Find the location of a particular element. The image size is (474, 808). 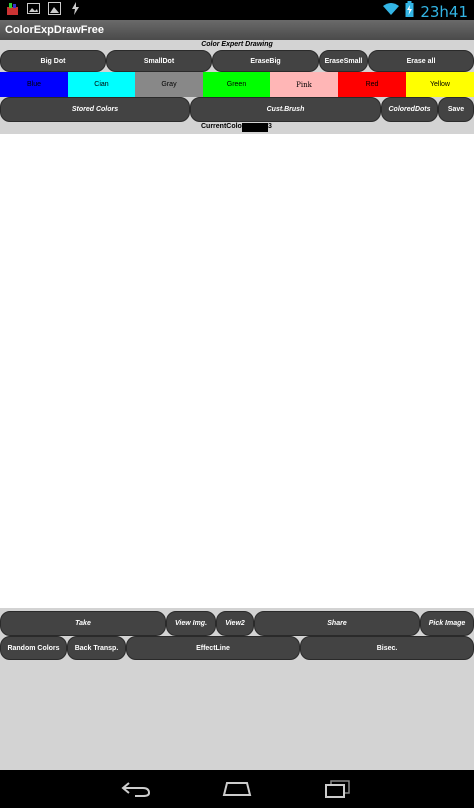

page-subtitle: Color Expert Drawing is located at coordinates (237, 44).